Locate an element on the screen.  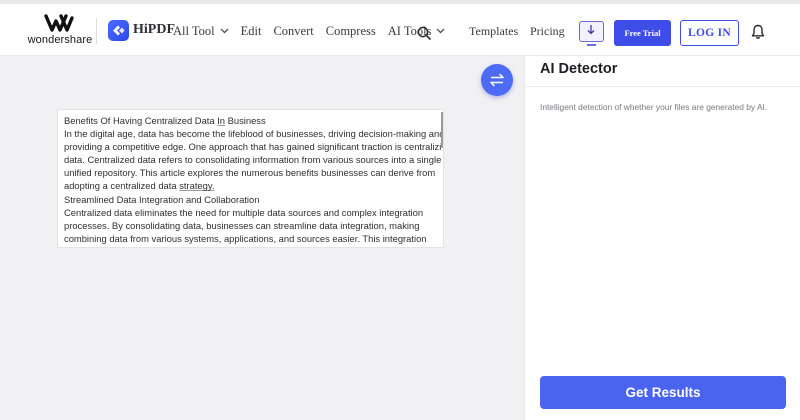
nav-convert: Convert is located at coordinates (293, 31).